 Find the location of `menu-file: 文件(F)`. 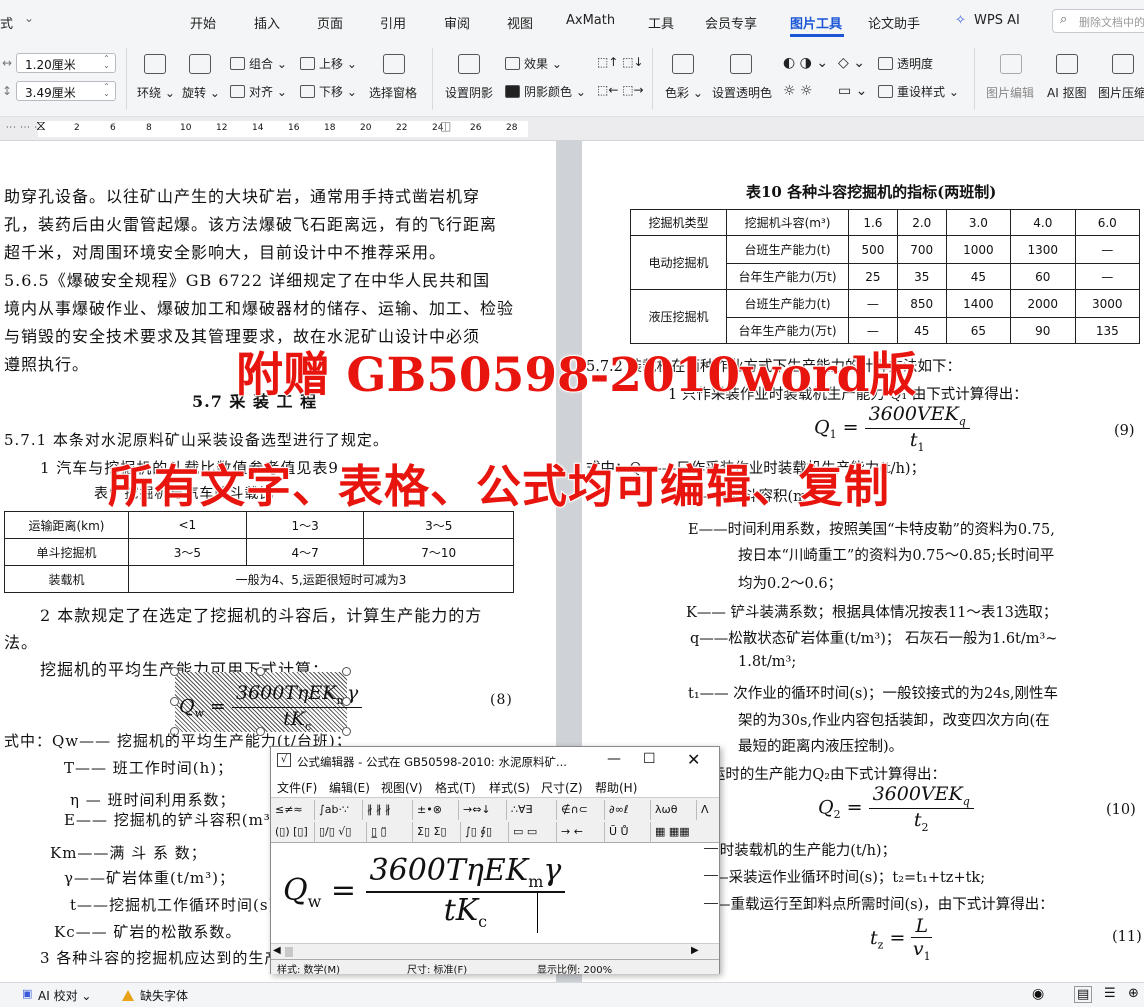

menu-file: 文件(F) is located at coordinates (297, 787).